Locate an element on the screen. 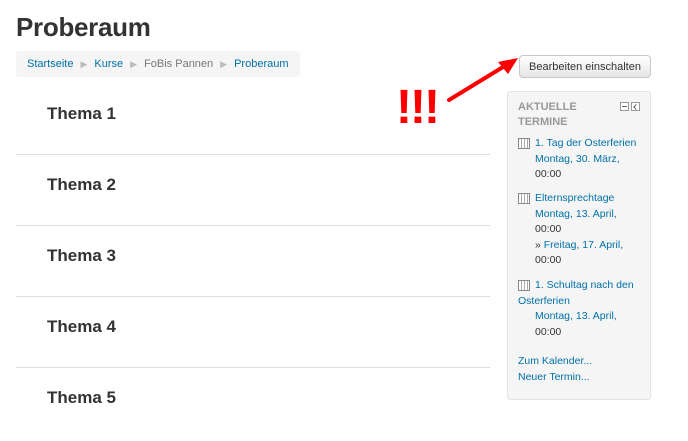 The height and width of the screenshot is (441, 688). event-end-prefix: » is located at coordinates (538, 244).